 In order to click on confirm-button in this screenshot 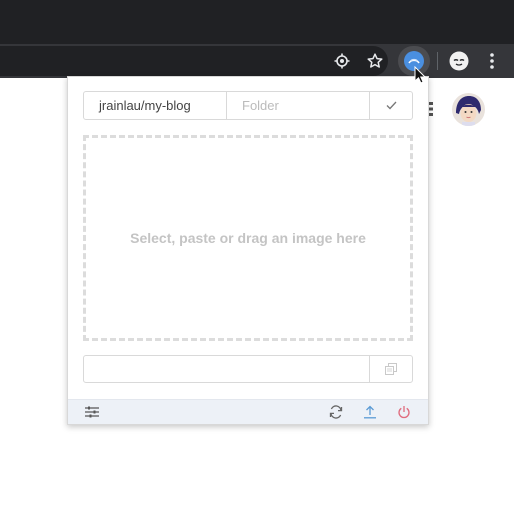, I will do `click(391, 105)`.